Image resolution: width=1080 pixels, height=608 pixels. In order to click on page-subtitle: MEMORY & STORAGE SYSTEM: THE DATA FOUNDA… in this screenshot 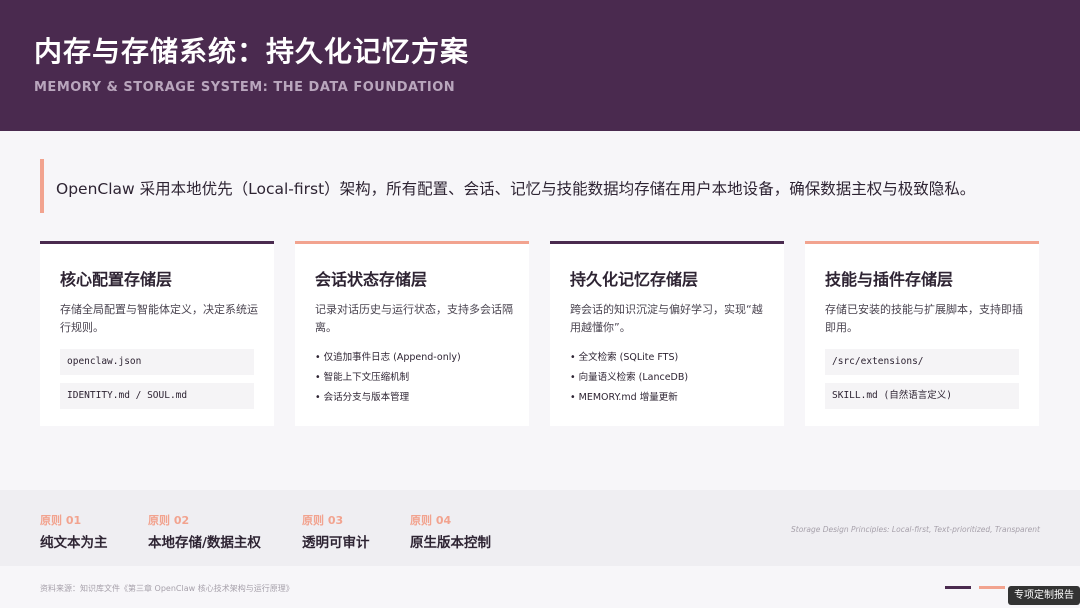, I will do `click(245, 87)`.